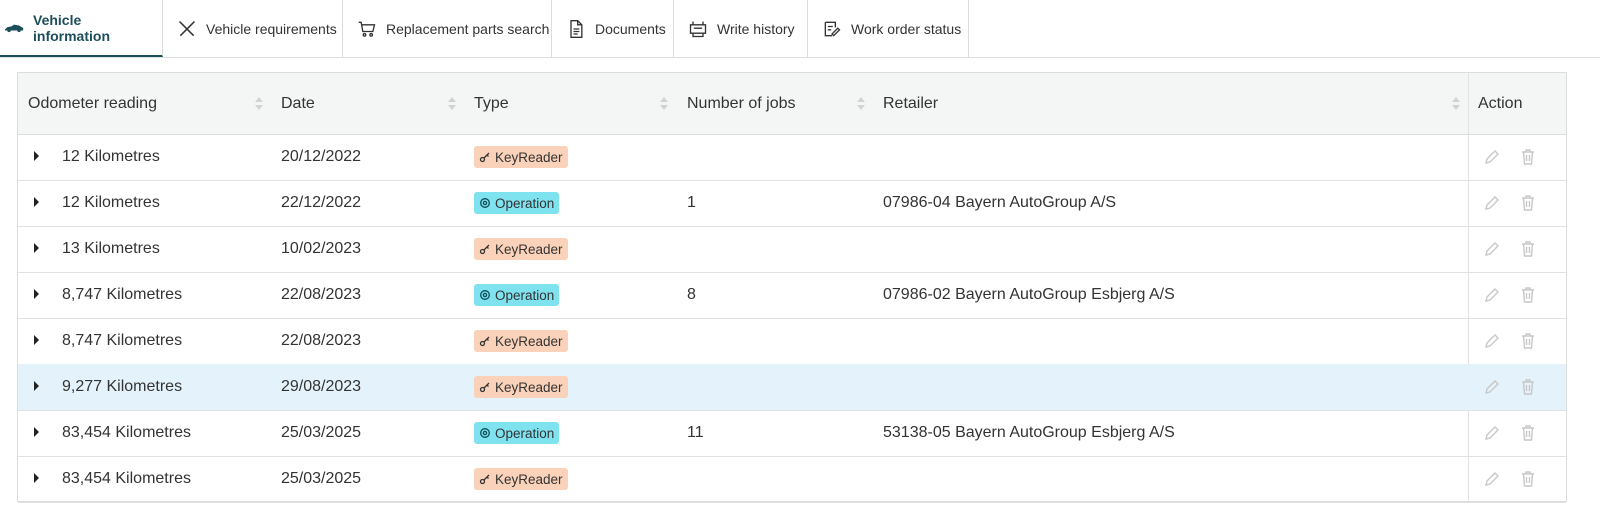  I want to click on tab-work-order-status: Work order status, so click(888, 28).